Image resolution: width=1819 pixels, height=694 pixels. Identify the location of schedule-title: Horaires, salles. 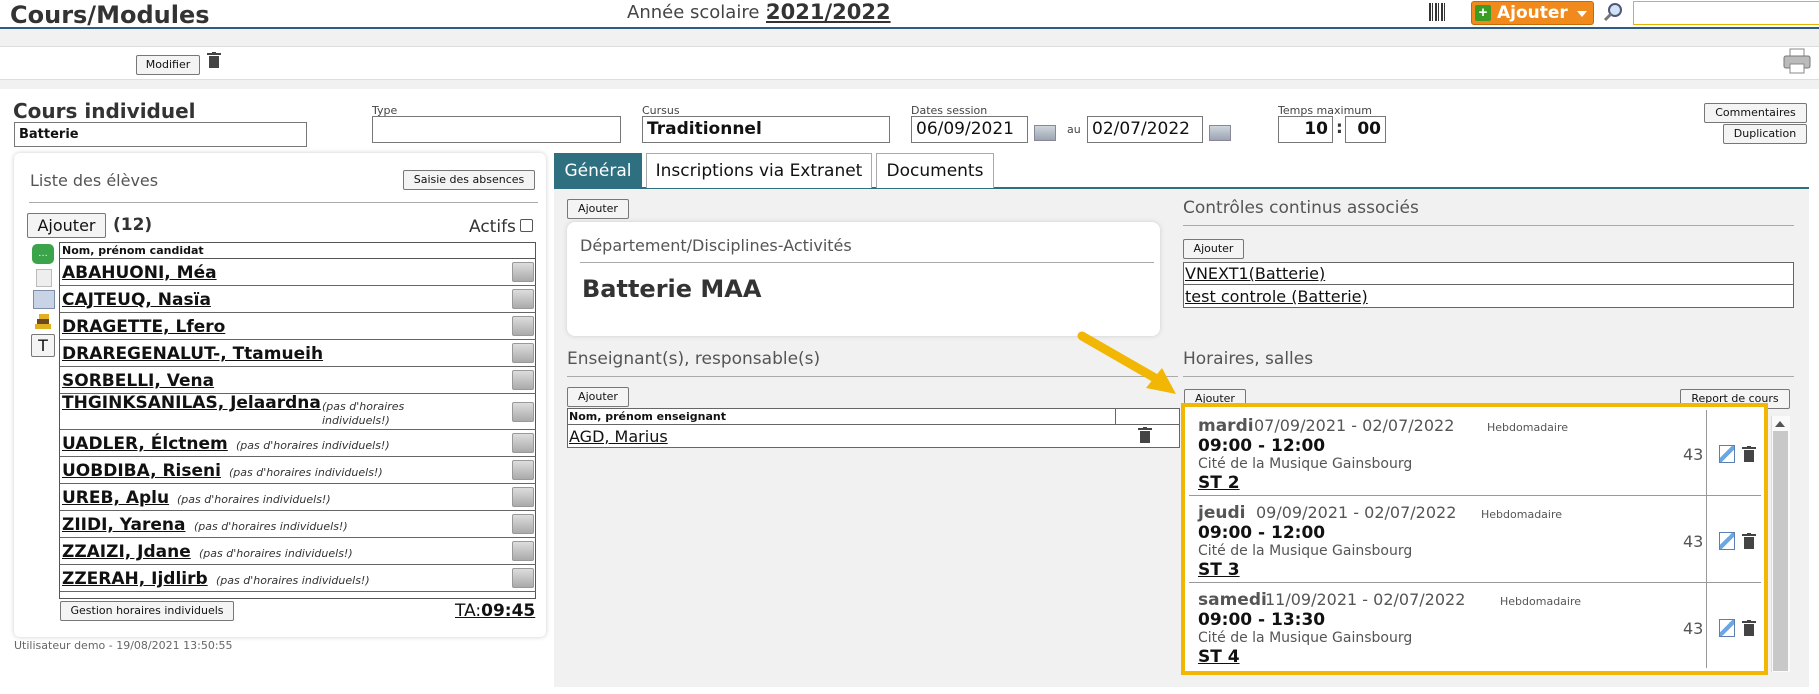
(1248, 359).